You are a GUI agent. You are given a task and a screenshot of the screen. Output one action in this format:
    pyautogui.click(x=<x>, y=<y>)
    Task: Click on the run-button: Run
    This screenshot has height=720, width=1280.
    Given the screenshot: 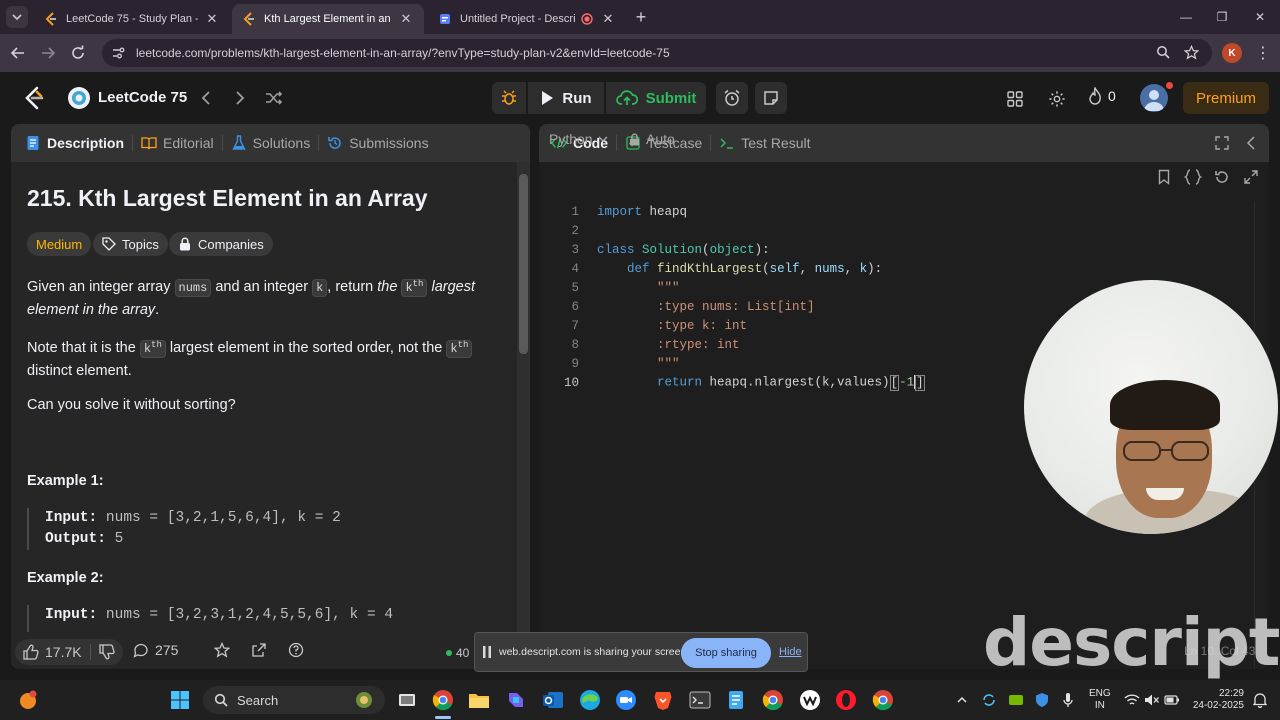 What is the action you would take?
    pyautogui.click(x=566, y=98)
    